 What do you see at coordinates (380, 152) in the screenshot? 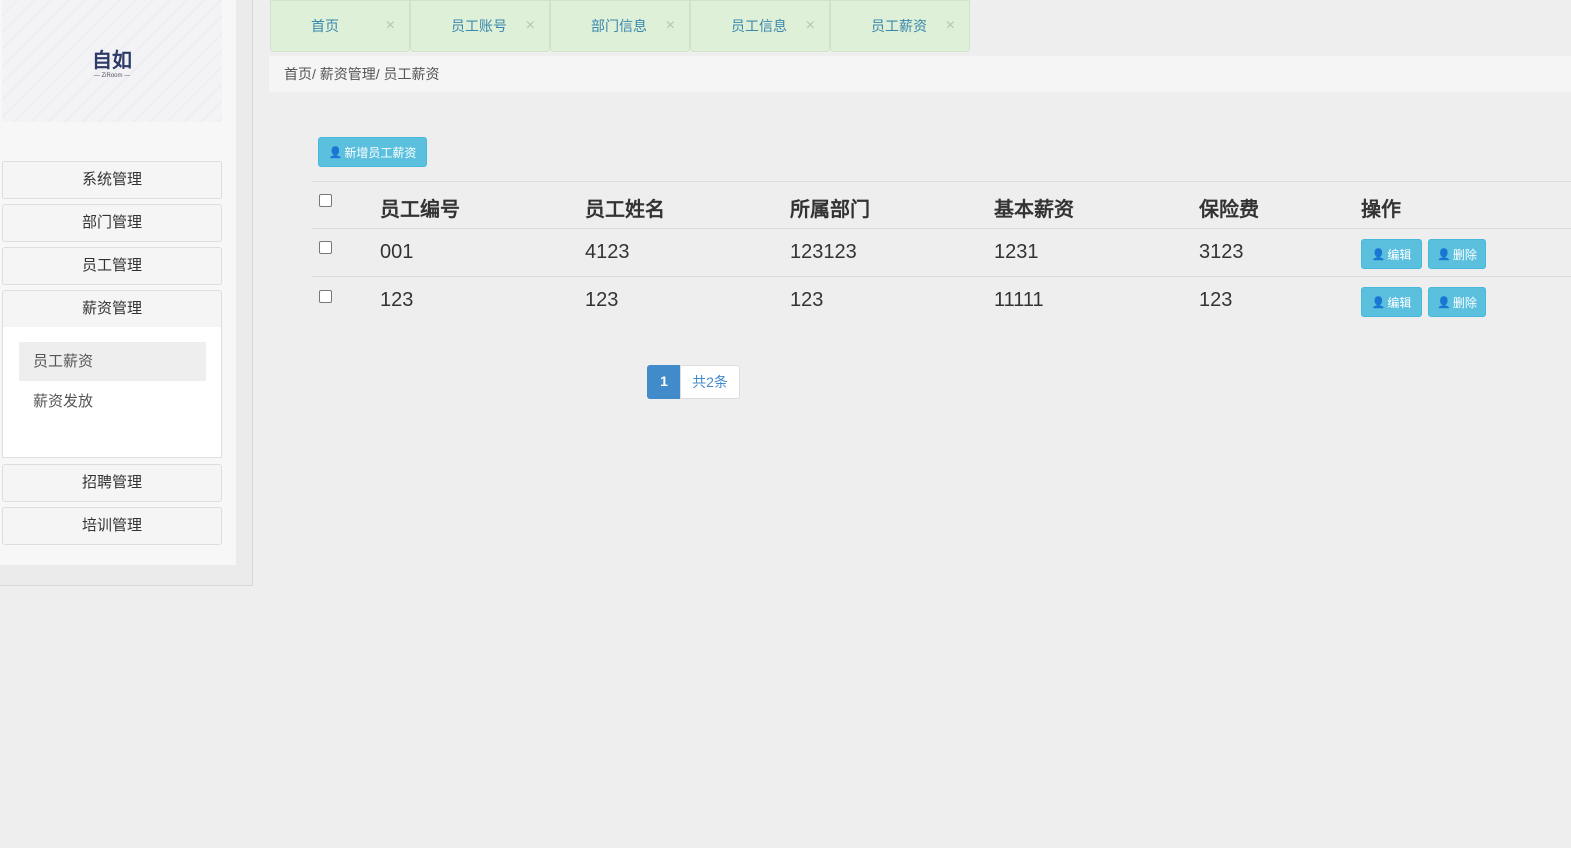
I see `add-label: 新增员工薪资` at bounding box center [380, 152].